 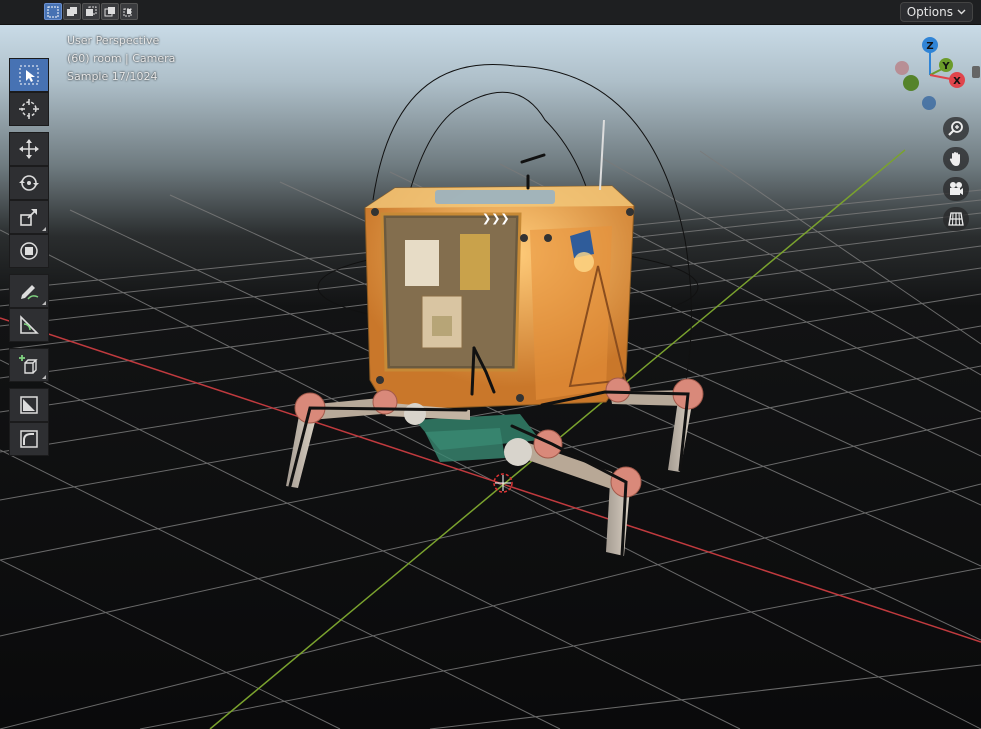 What do you see at coordinates (121, 58) in the screenshot?
I see `collection-info-label: (60) room | Camera` at bounding box center [121, 58].